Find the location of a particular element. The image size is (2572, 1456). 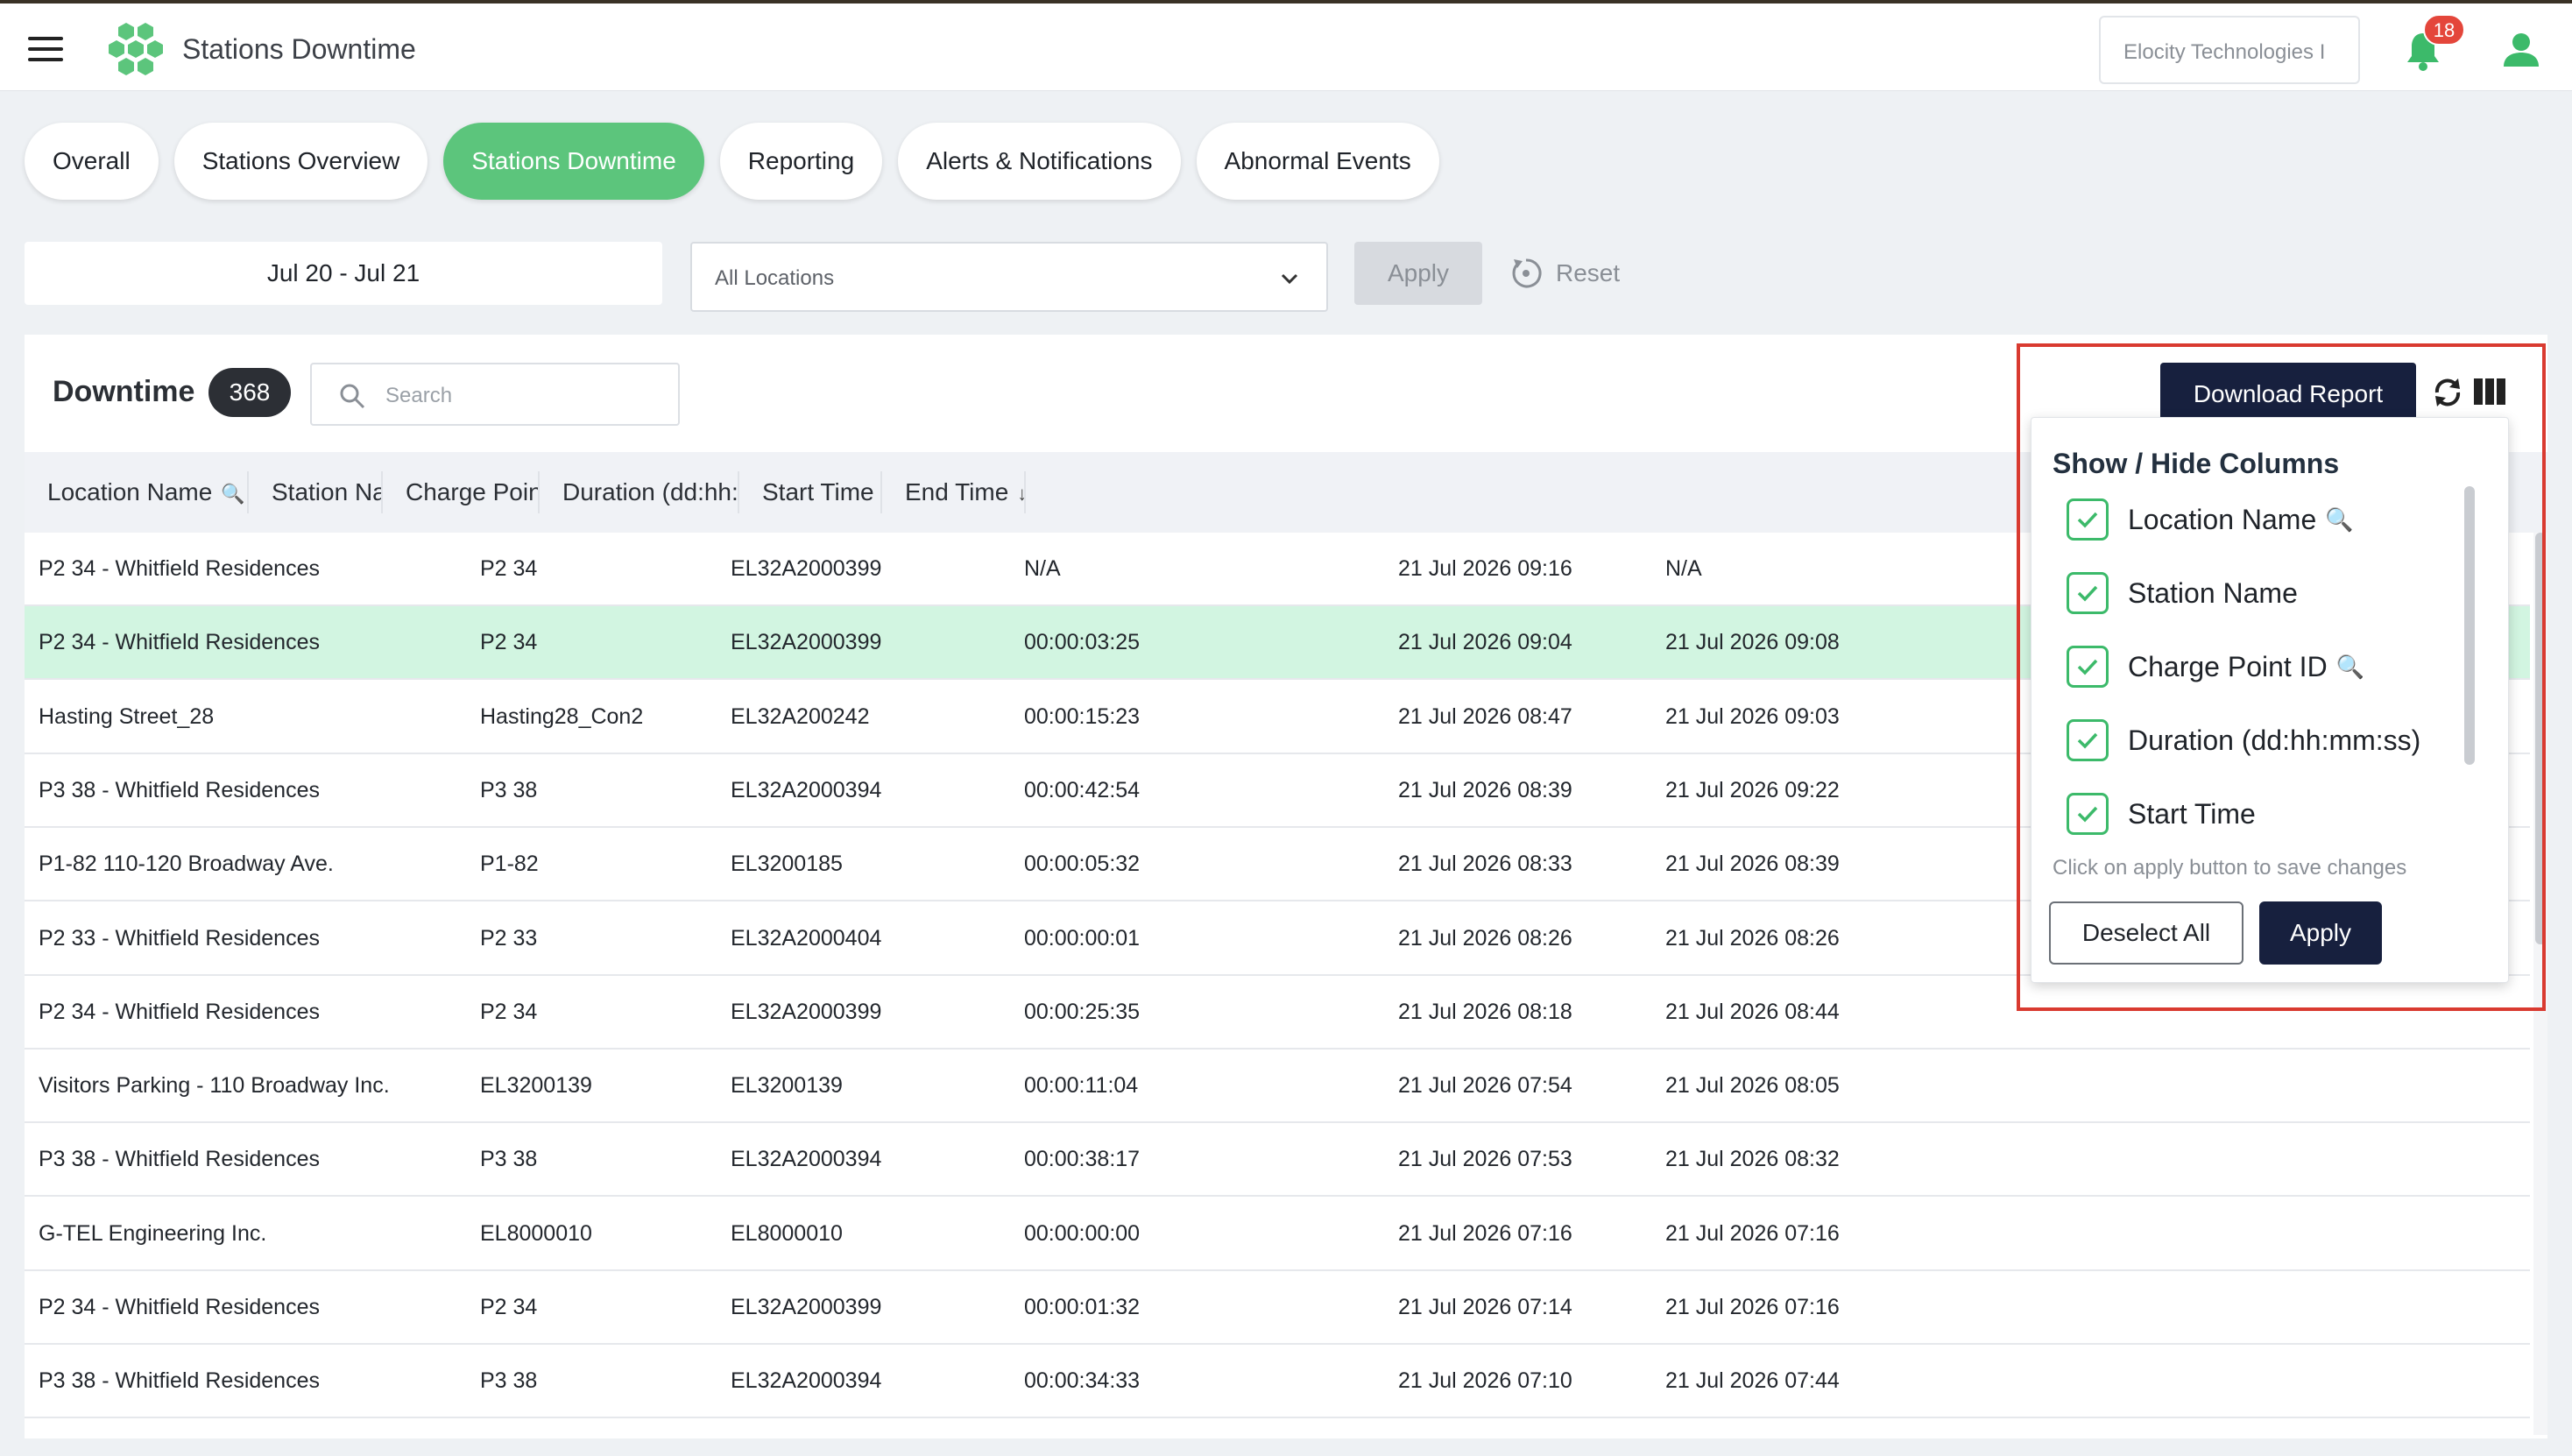

logo-icon is located at coordinates (136, 49).